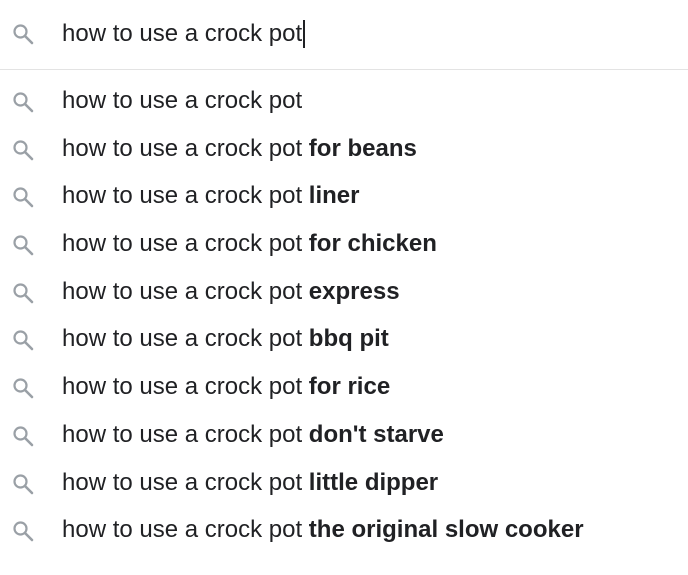  I want to click on suggestion-item: how to use a crock pot express, so click(344, 293).